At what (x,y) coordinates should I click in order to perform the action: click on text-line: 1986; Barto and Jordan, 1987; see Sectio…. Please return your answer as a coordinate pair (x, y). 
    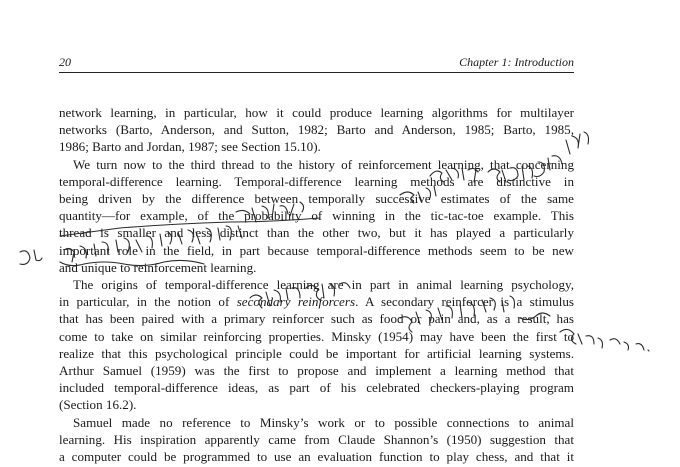
    Looking at the image, I should click on (190, 147).